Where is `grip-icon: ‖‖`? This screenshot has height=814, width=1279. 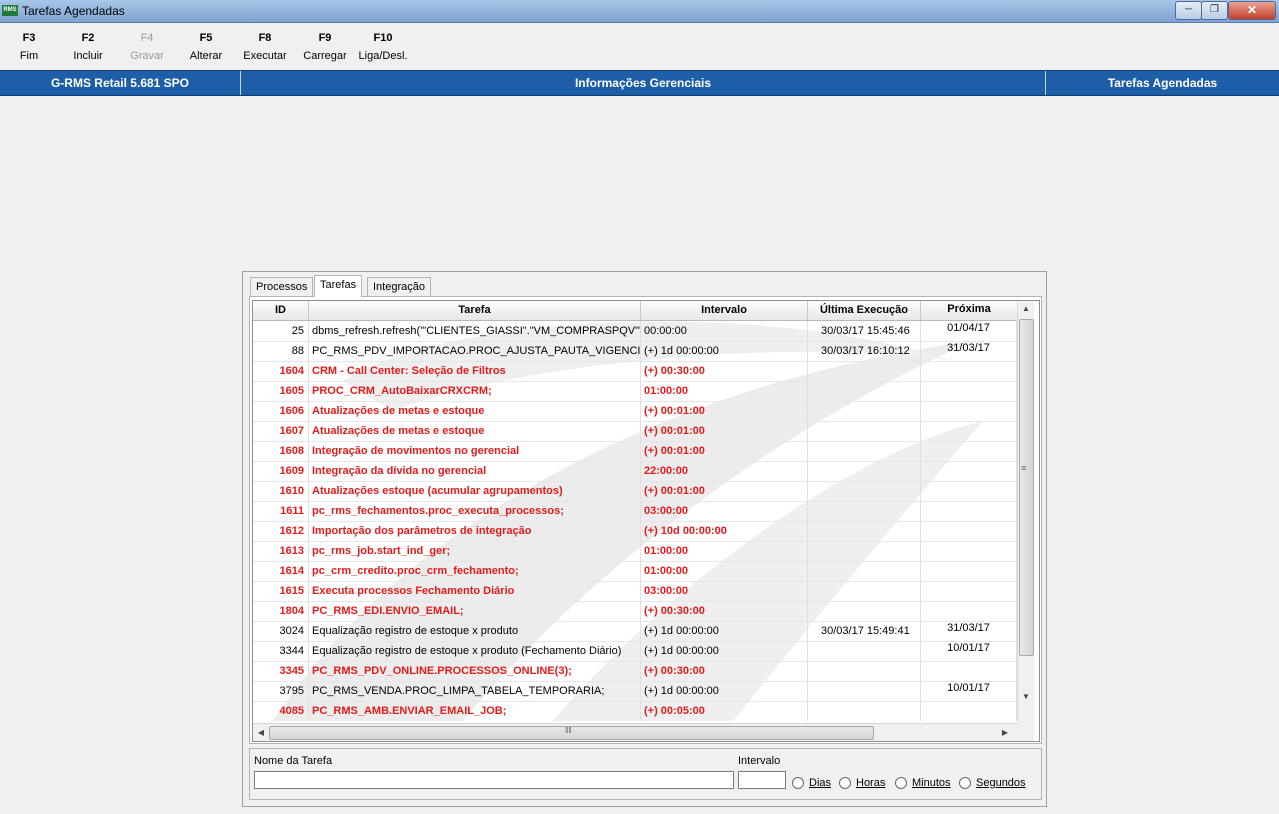
grip-icon: ‖‖ is located at coordinates (568, 730).